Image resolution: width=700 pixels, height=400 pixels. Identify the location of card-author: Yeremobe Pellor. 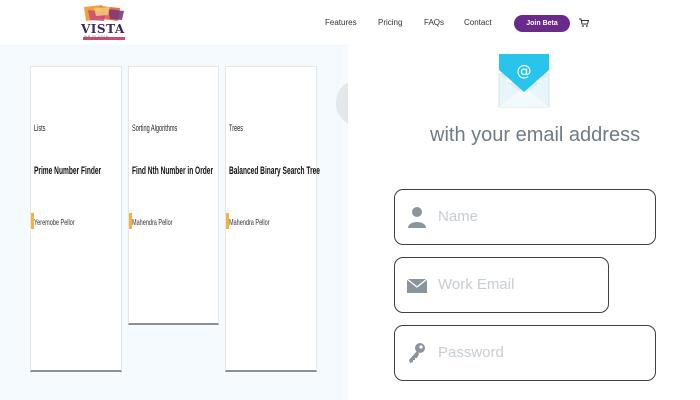
(54, 222).